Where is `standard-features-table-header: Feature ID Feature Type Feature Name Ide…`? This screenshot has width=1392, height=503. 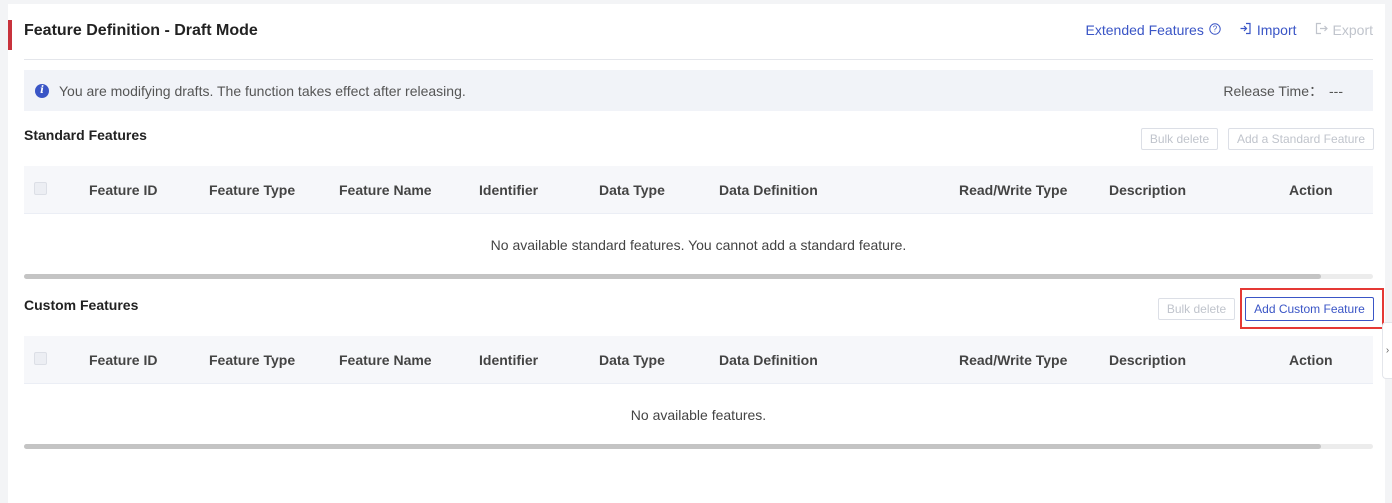
standard-features-table-header: Feature ID Feature Type Feature Name Ide… is located at coordinates (698, 190).